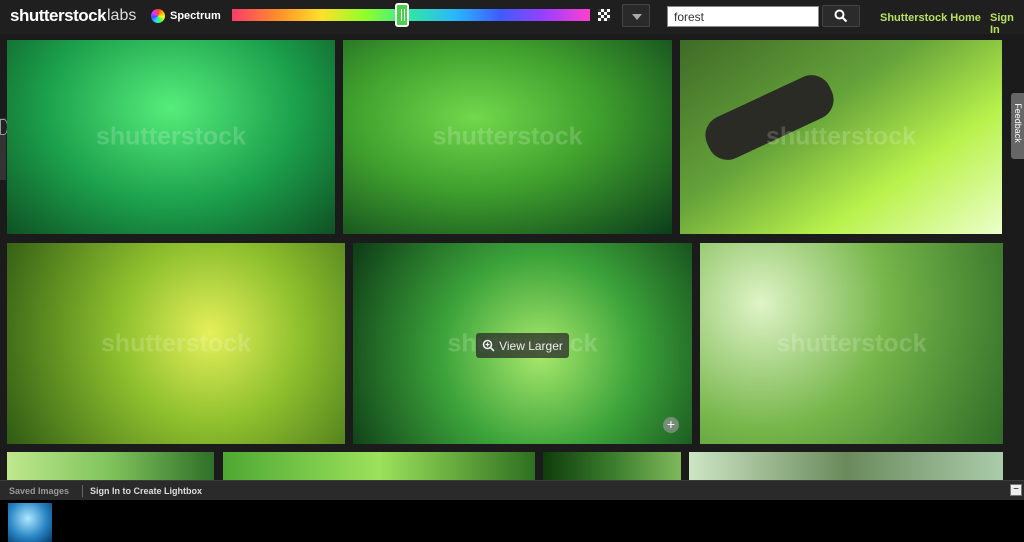  I want to click on image-green-leaves-bokeh: shutterstock, so click(176, 343).